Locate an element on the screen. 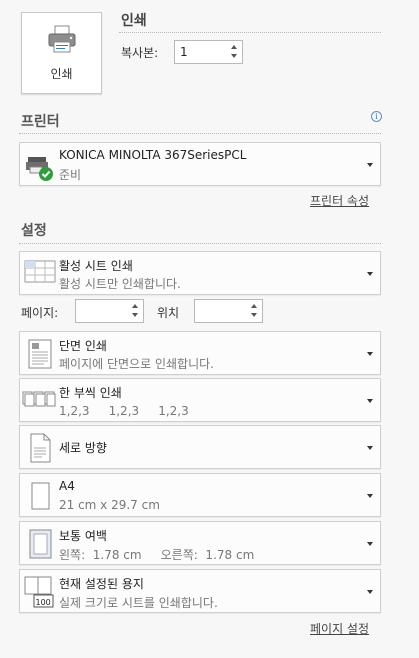  orientation-dropdown: 세로 방향 is located at coordinates (200, 447).